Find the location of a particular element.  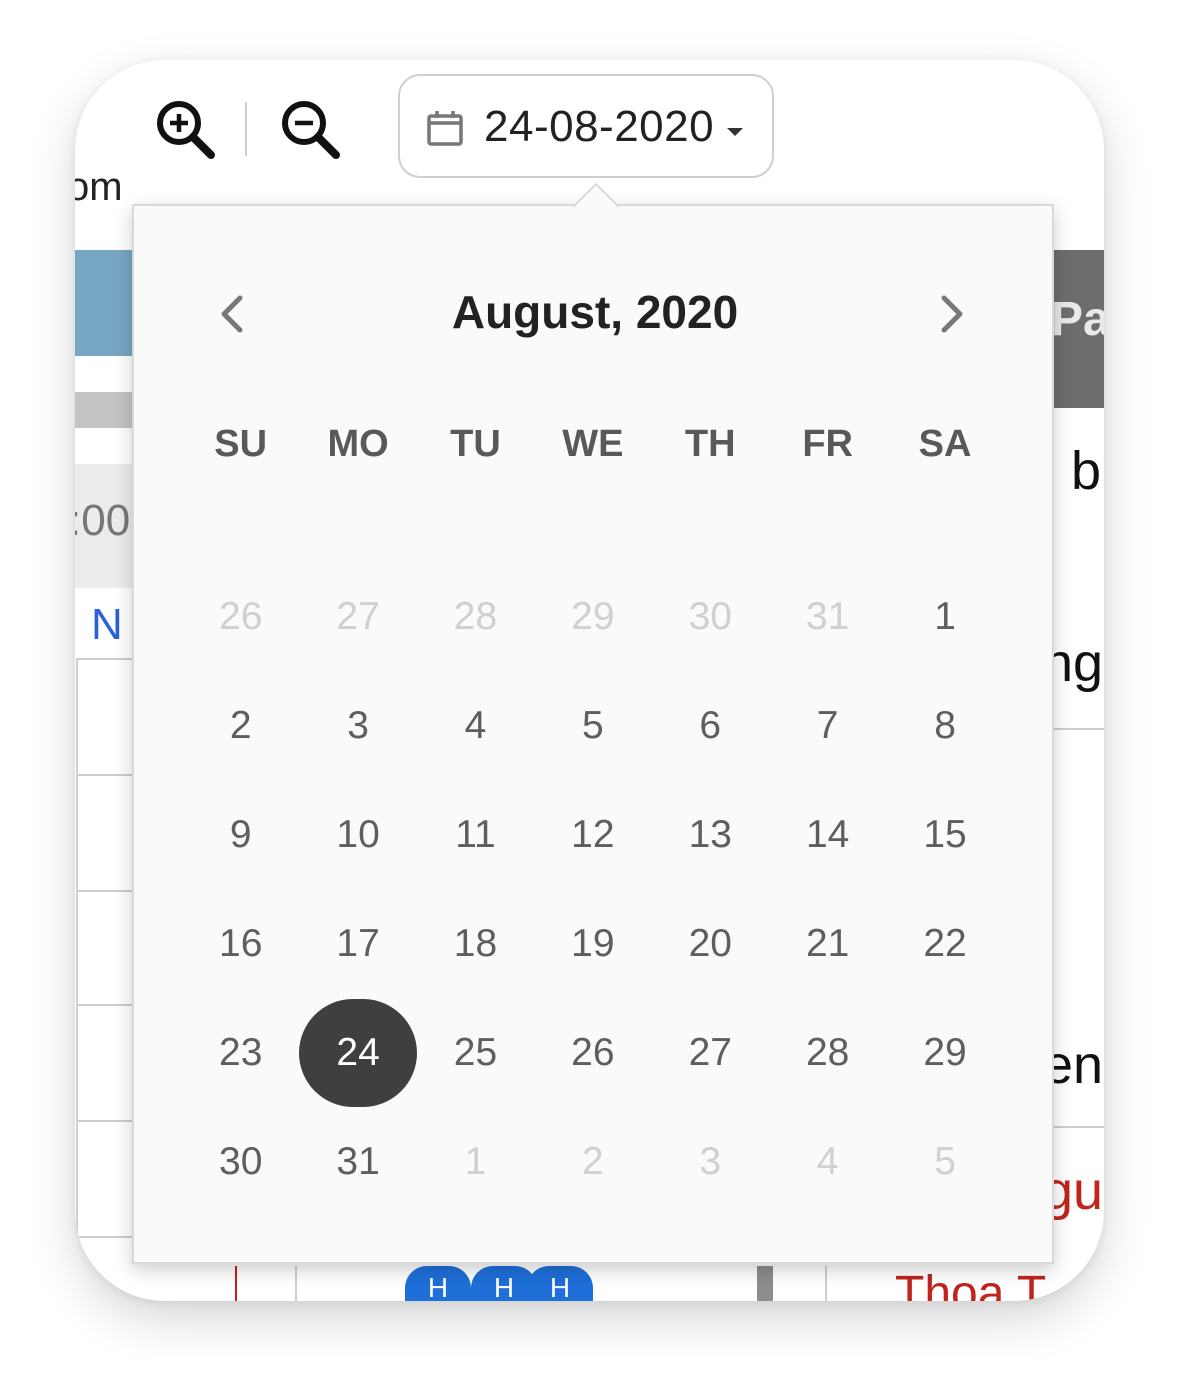

day-cell: 19 is located at coordinates (592, 943).